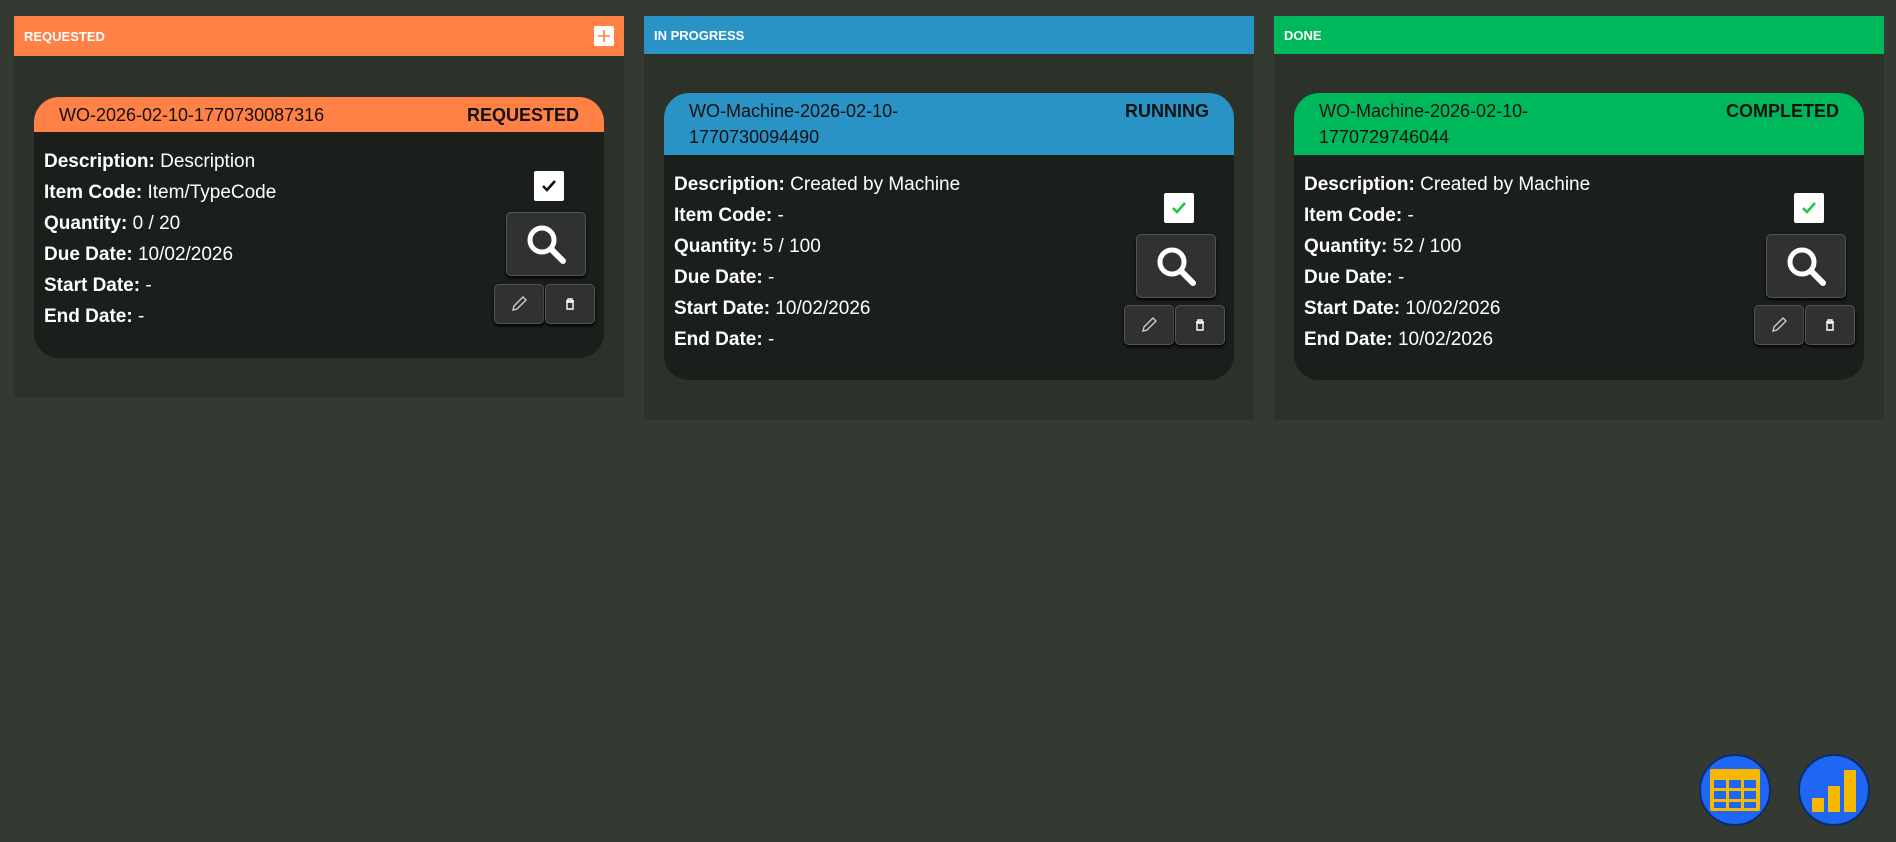  I want to click on column-title: REQUESTED, so click(64, 36).